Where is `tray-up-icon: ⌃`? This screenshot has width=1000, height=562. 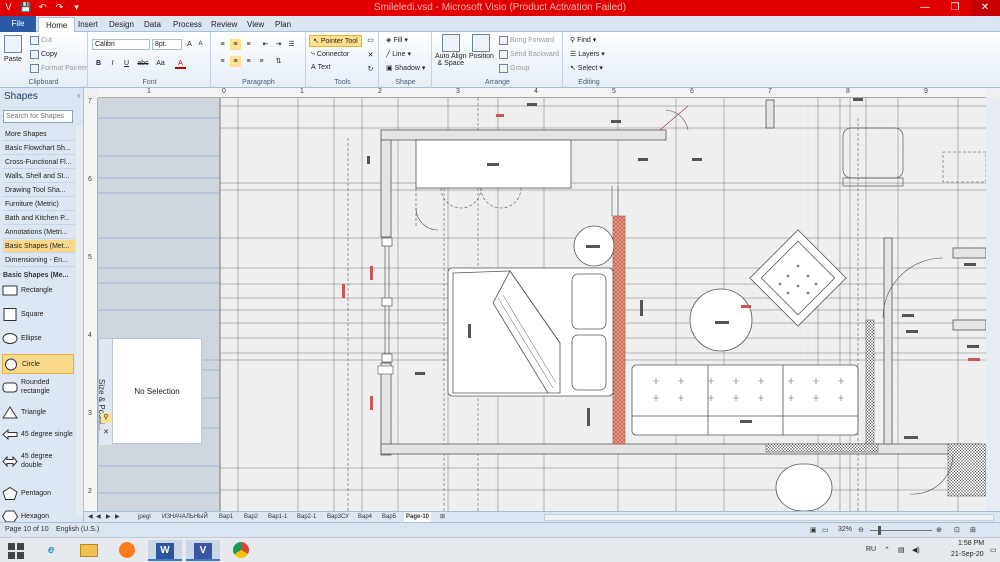
tray-up-icon: ⌃ is located at coordinates (887, 550).